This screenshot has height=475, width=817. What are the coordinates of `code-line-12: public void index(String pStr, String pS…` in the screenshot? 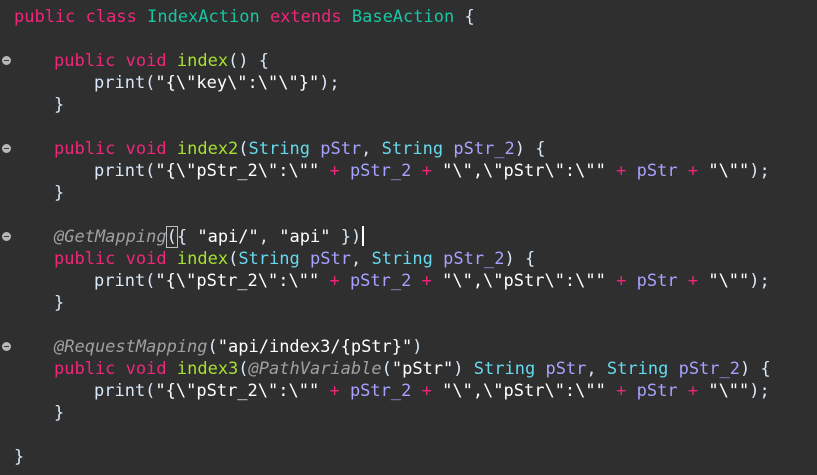 It's located at (408, 259).